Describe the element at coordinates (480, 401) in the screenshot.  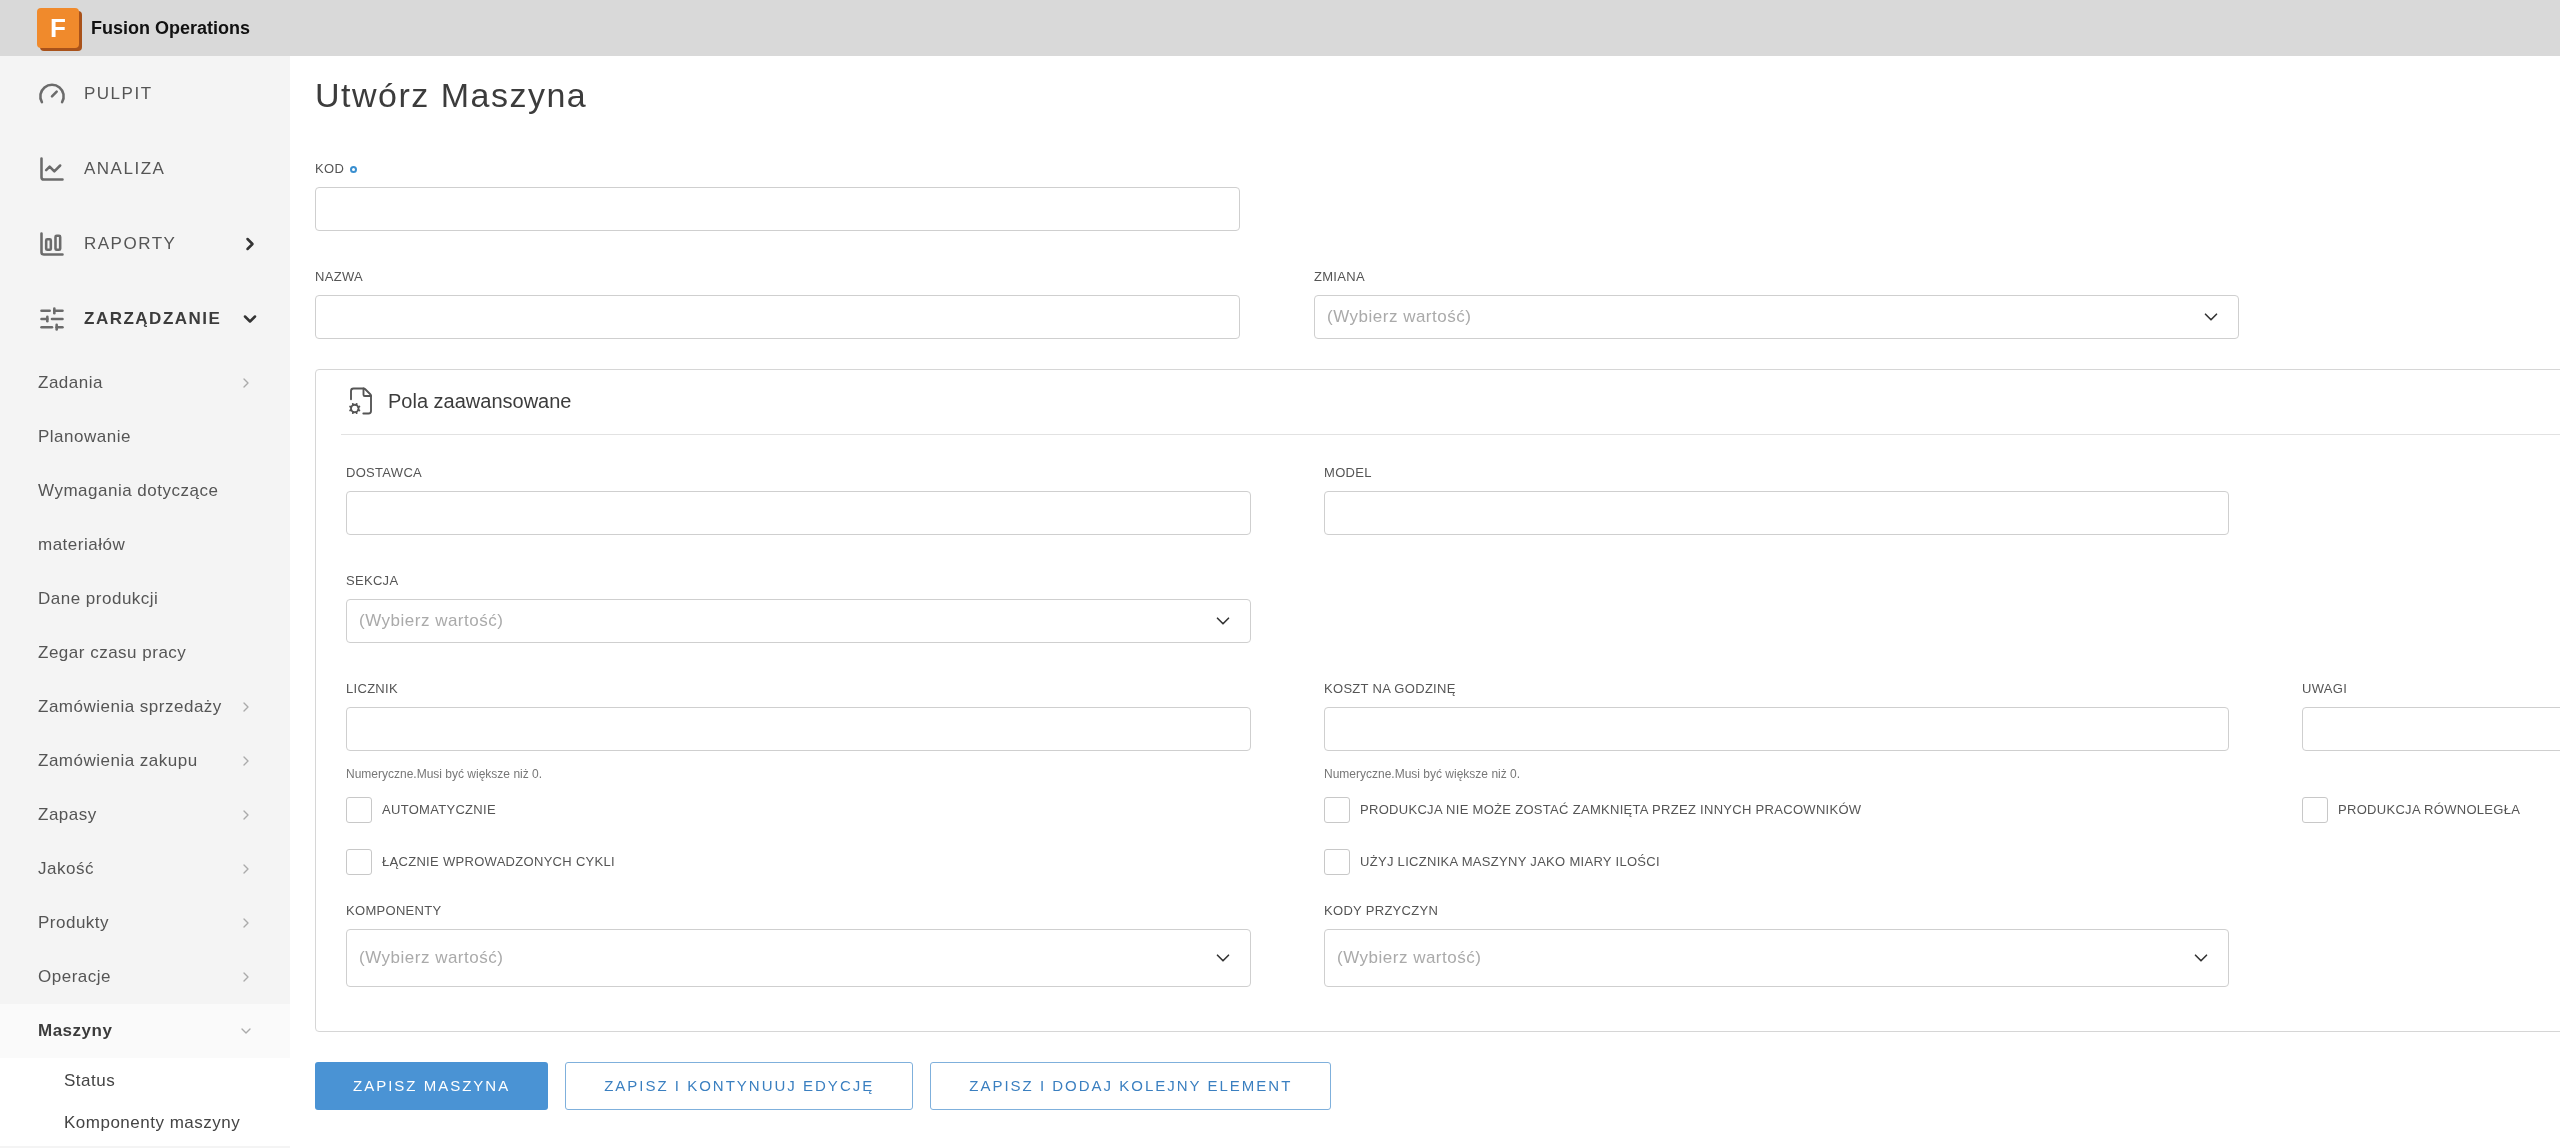
I see `panel-title: Pola zaawansowane` at that location.